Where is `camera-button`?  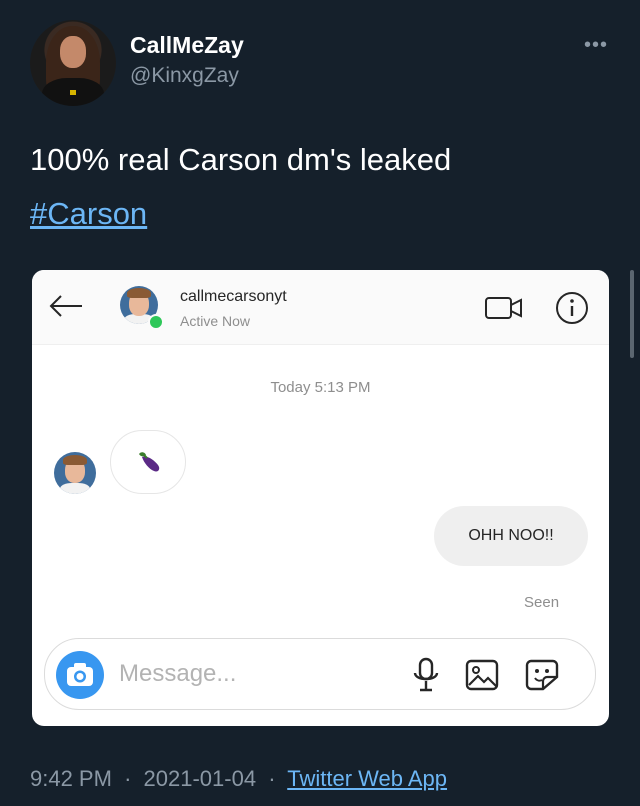
camera-button is located at coordinates (80, 675).